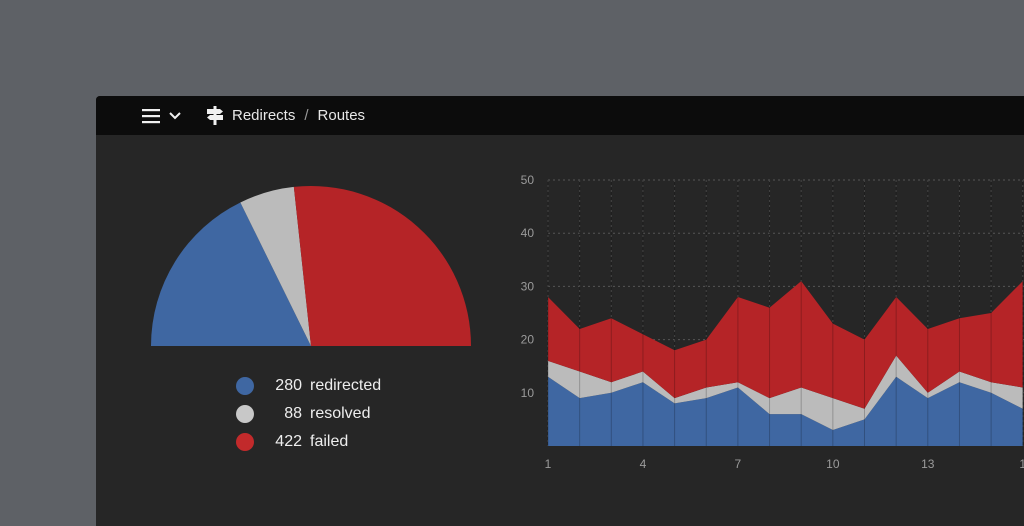 The height and width of the screenshot is (526, 1024). Describe the element at coordinates (528, 340) in the screenshot. I see `y-tick-label: 20` at that location.